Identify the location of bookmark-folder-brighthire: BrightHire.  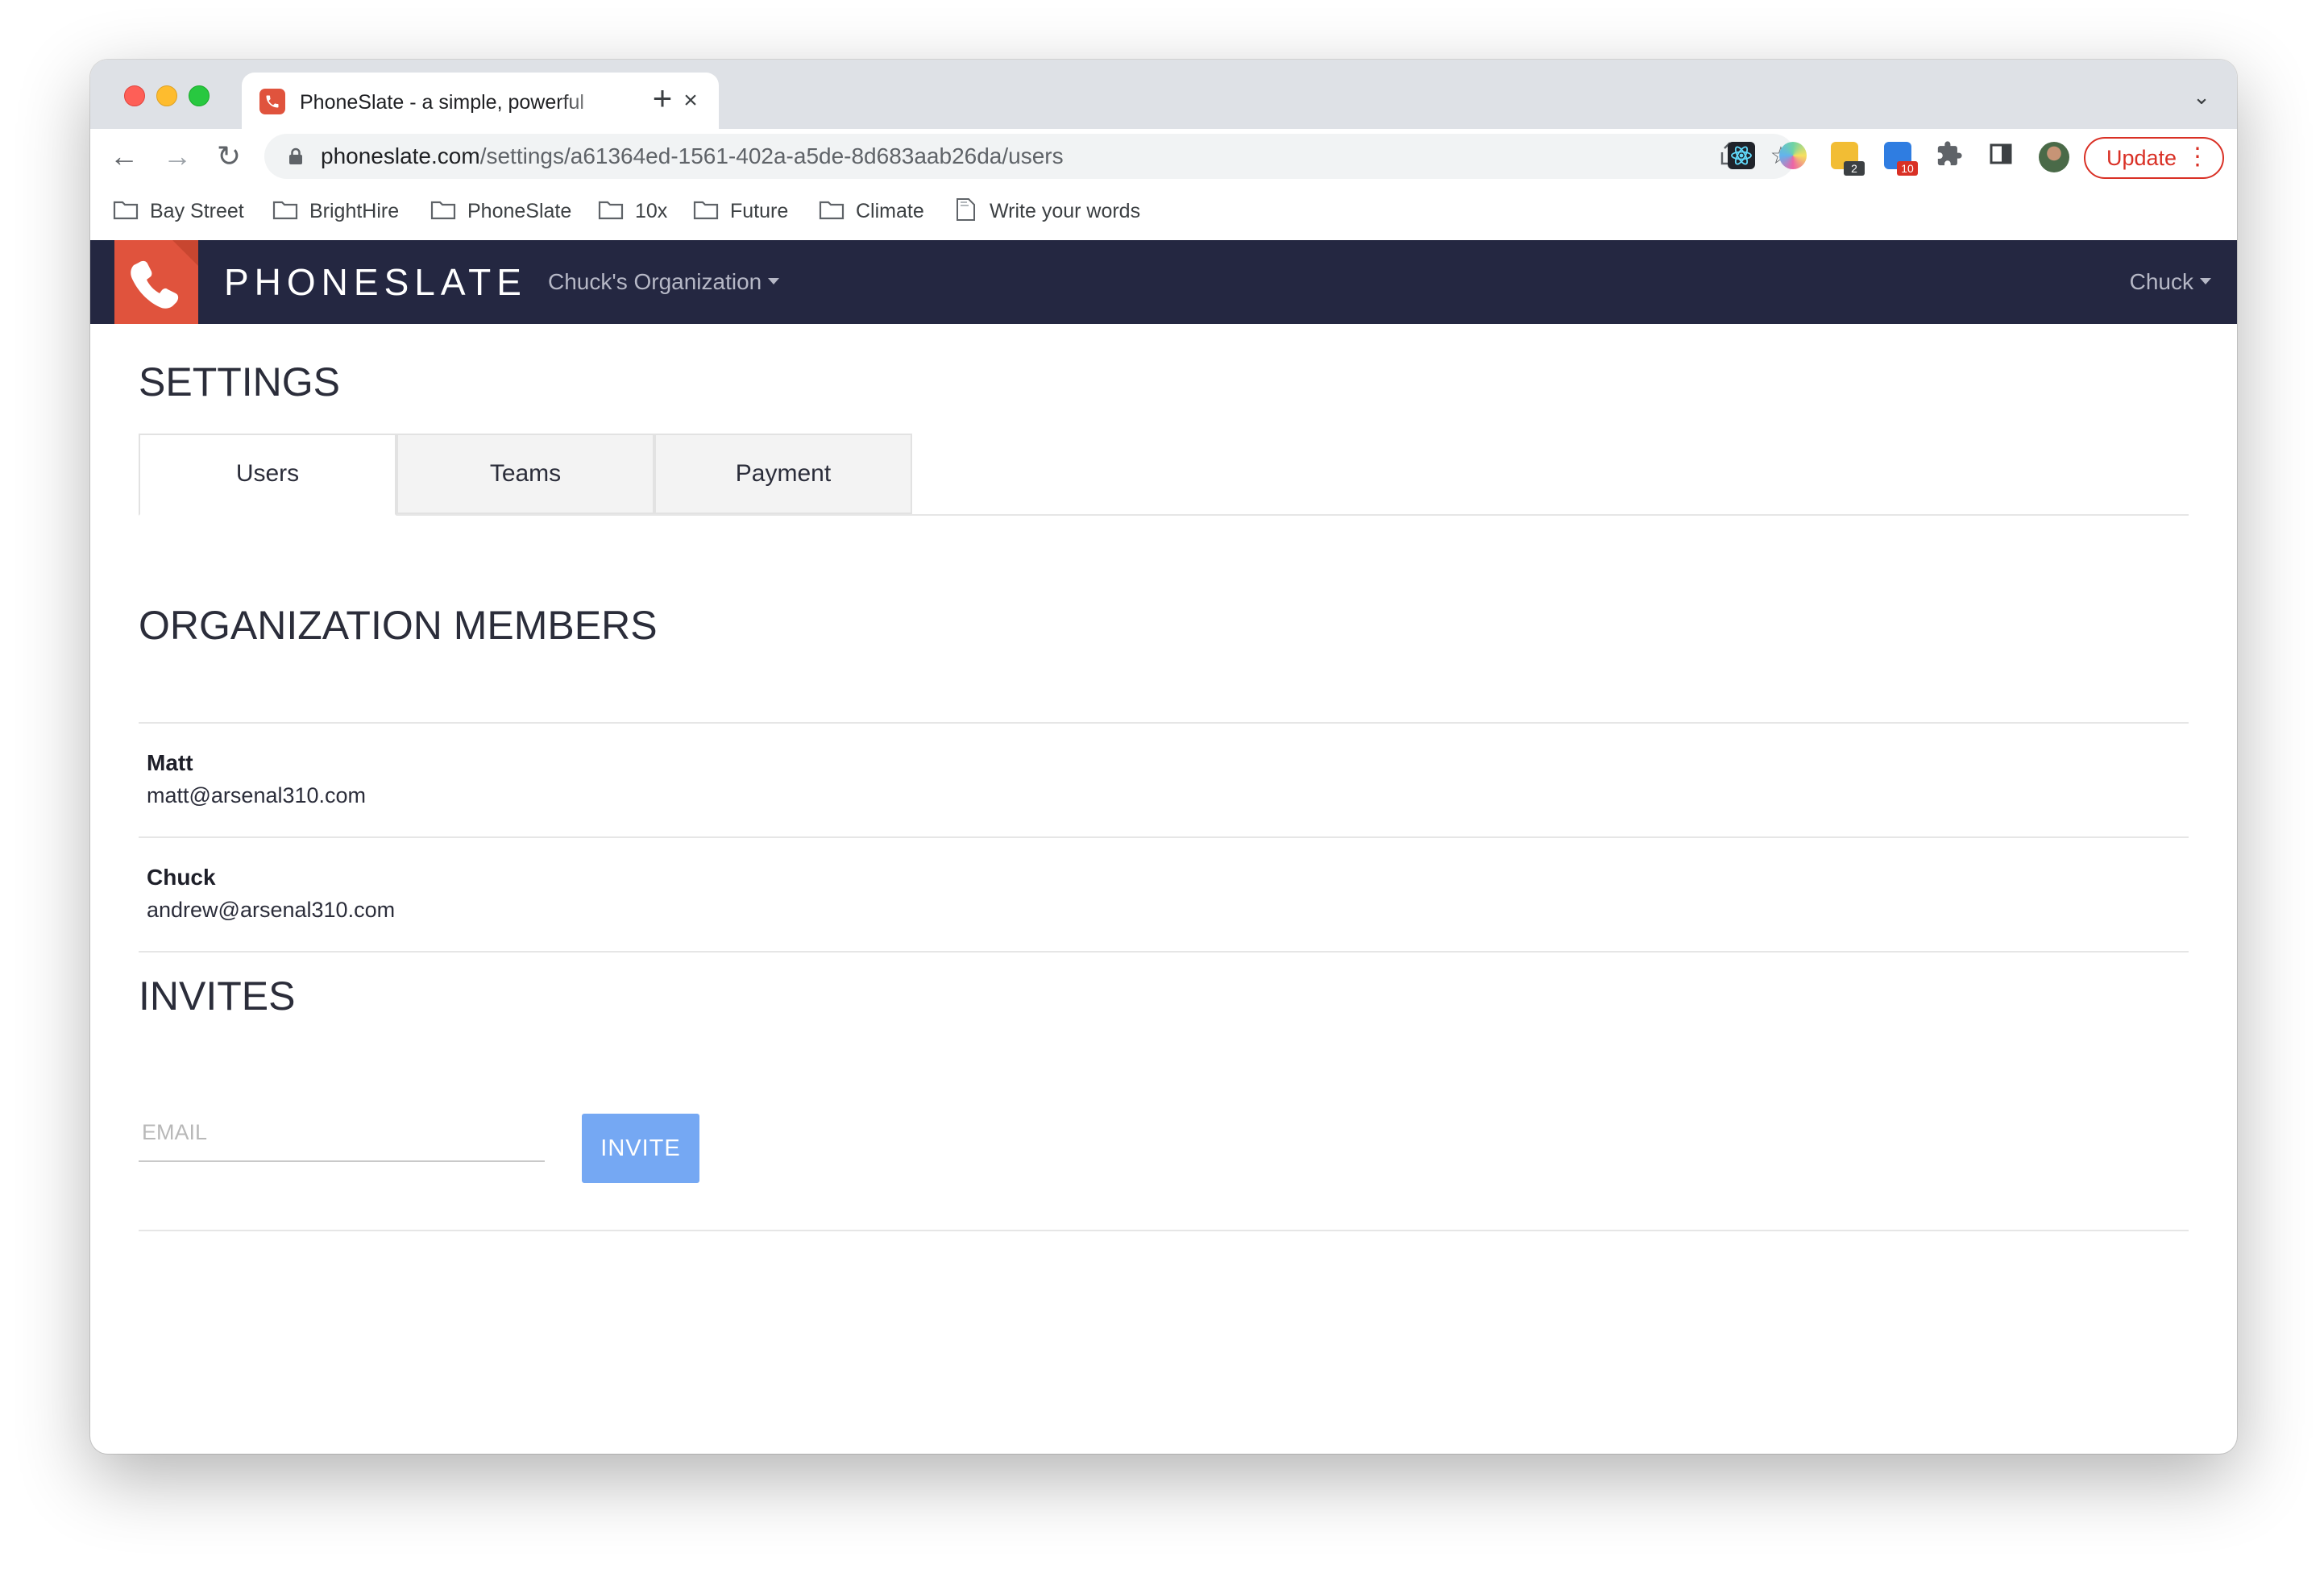
(335, 211).